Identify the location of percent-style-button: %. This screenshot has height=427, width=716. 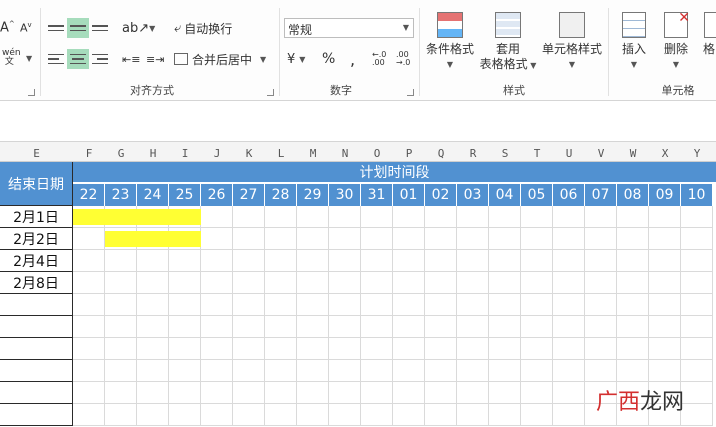
(328, 59).